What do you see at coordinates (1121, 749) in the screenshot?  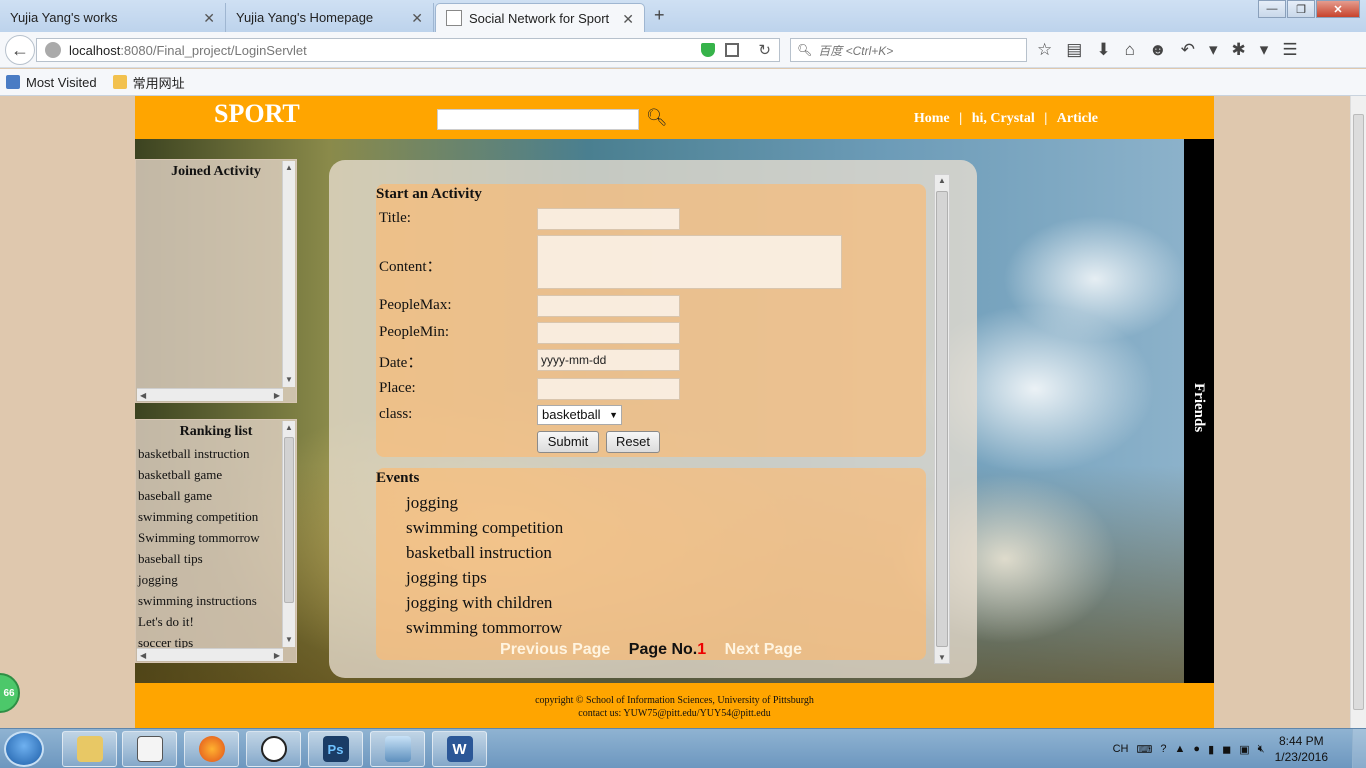 I see `language-indicator: CH` at bounding box center [1121, 749].